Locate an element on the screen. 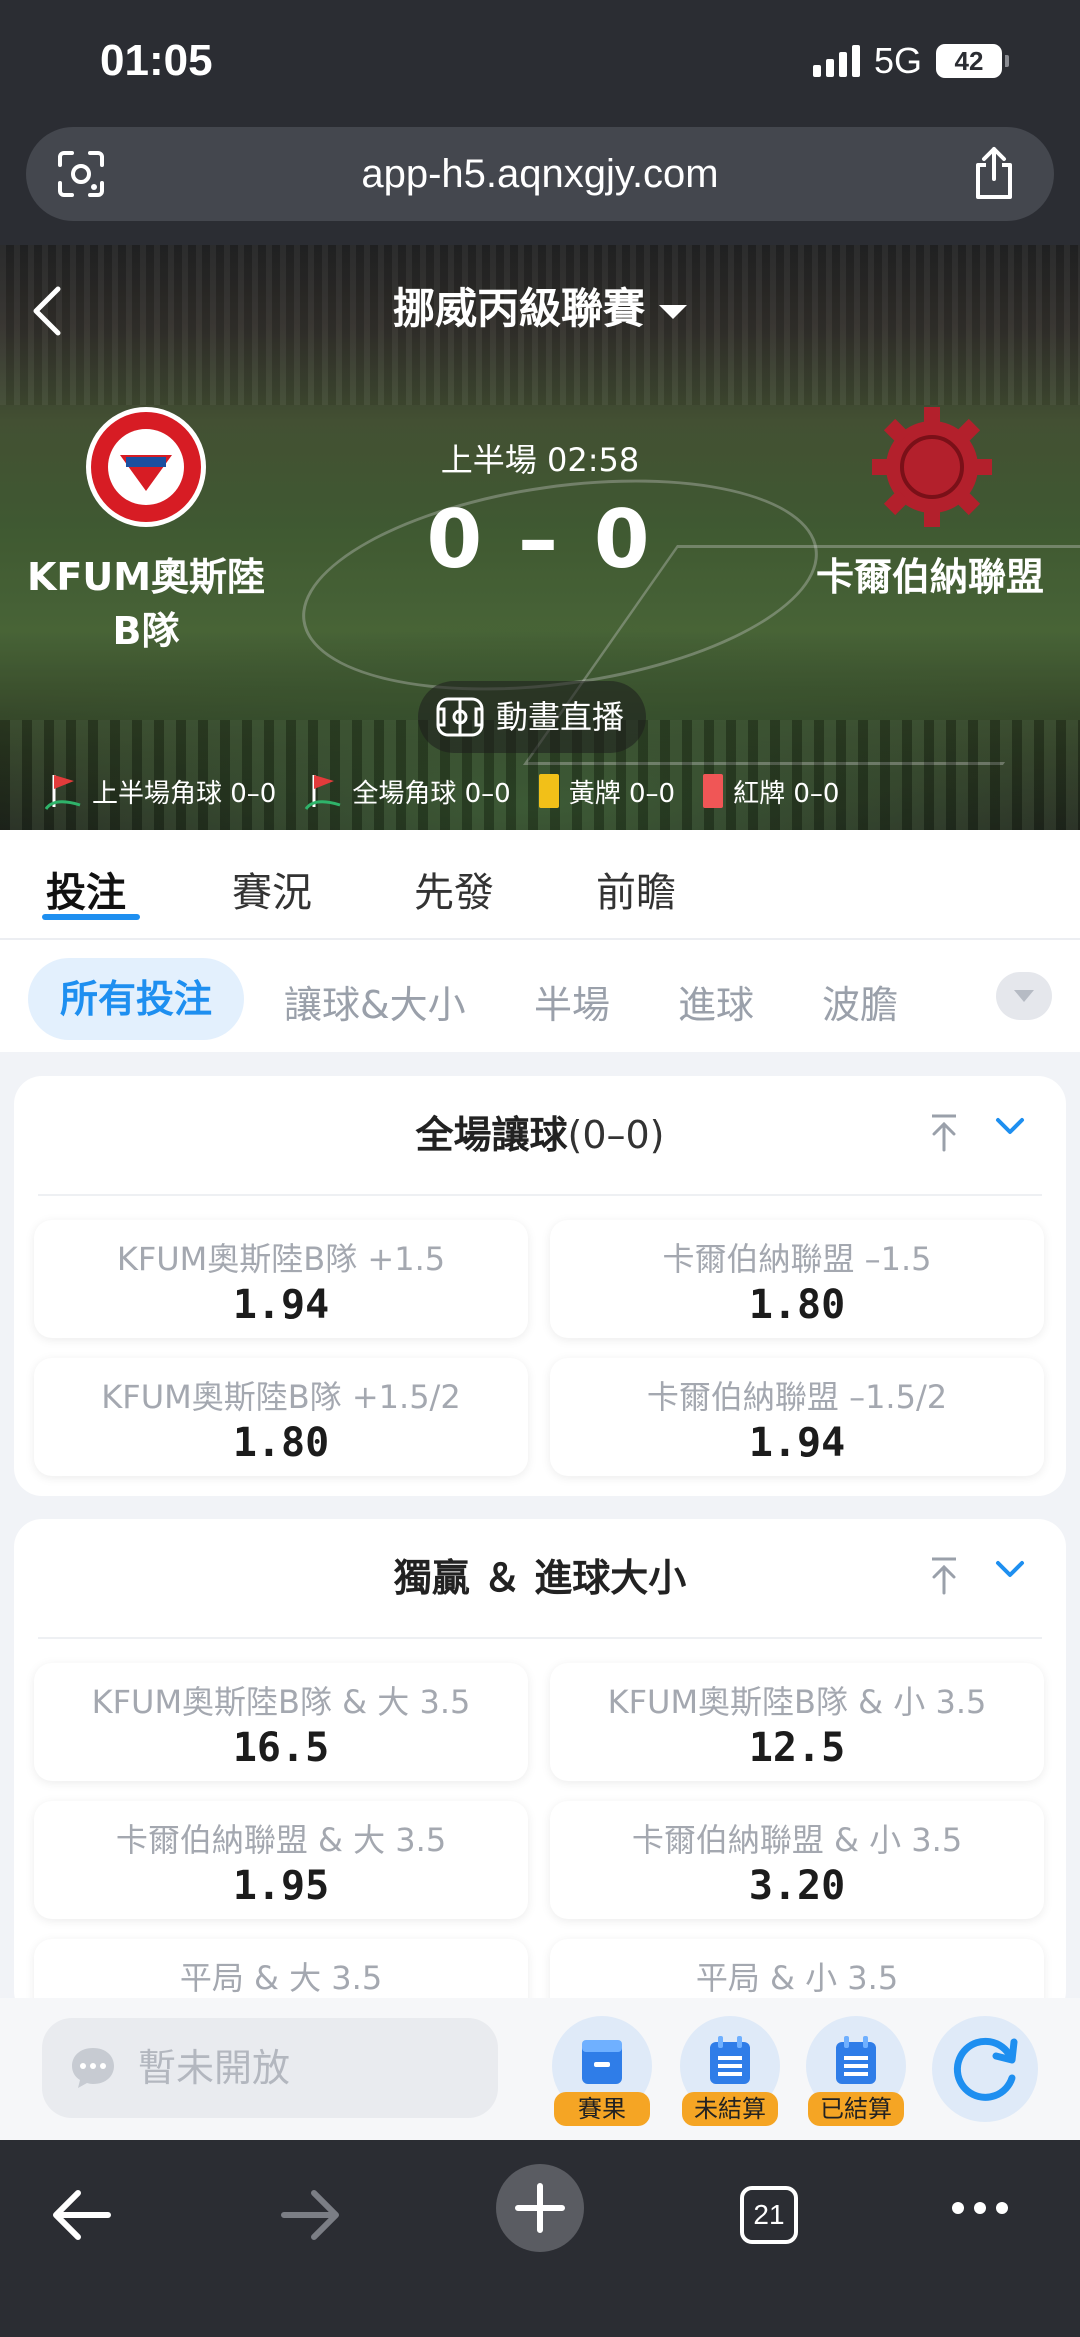 The height and width of the screenshot is (2337, 1080). subtab-all-bets: 所有投注 is located at coordinates (136, 999).